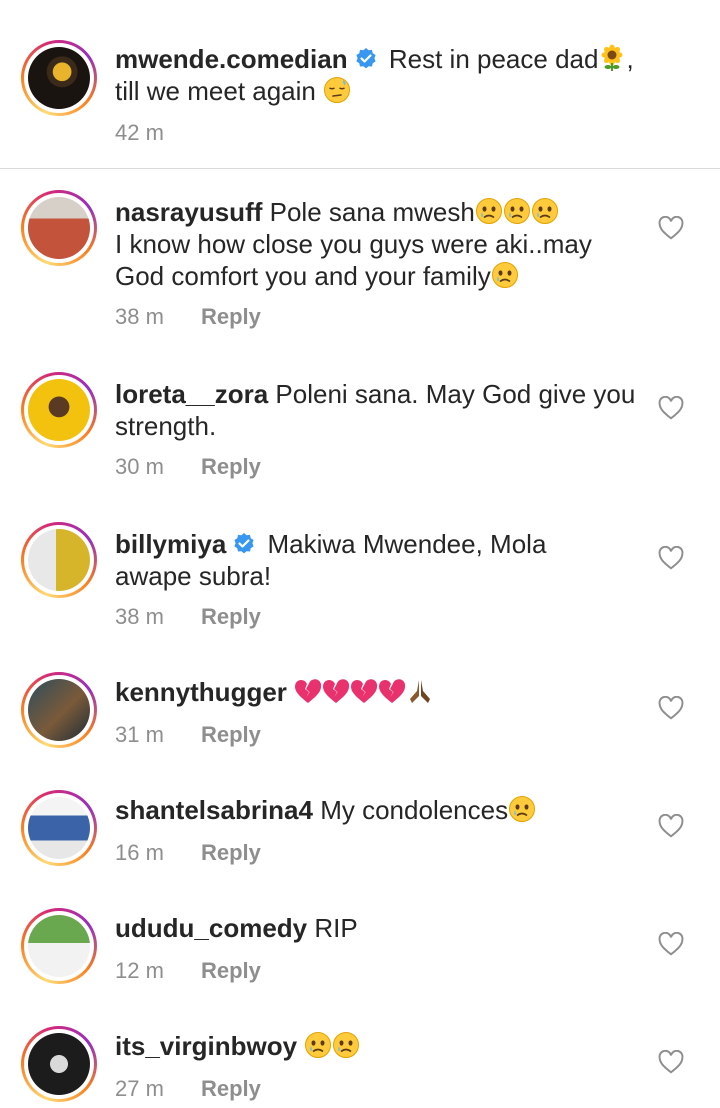 This screenshot has height=1108, width=720. What do you see at coordinates (455, 394) in the screenshot?
I see `comment-body: Poleni sana. May God give you` at bounding box center [455, 394].